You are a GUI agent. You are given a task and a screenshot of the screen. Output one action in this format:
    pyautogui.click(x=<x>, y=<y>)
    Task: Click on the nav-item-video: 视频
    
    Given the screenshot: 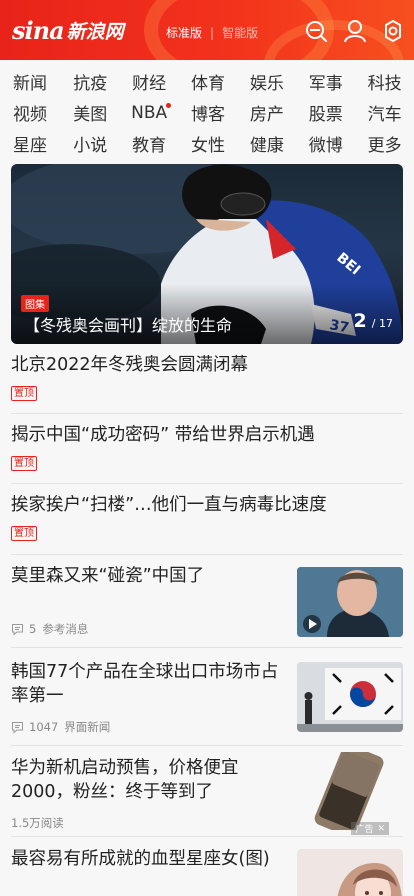 What is the action you would take?
    pyautogui.click(x=30, y=112)
    